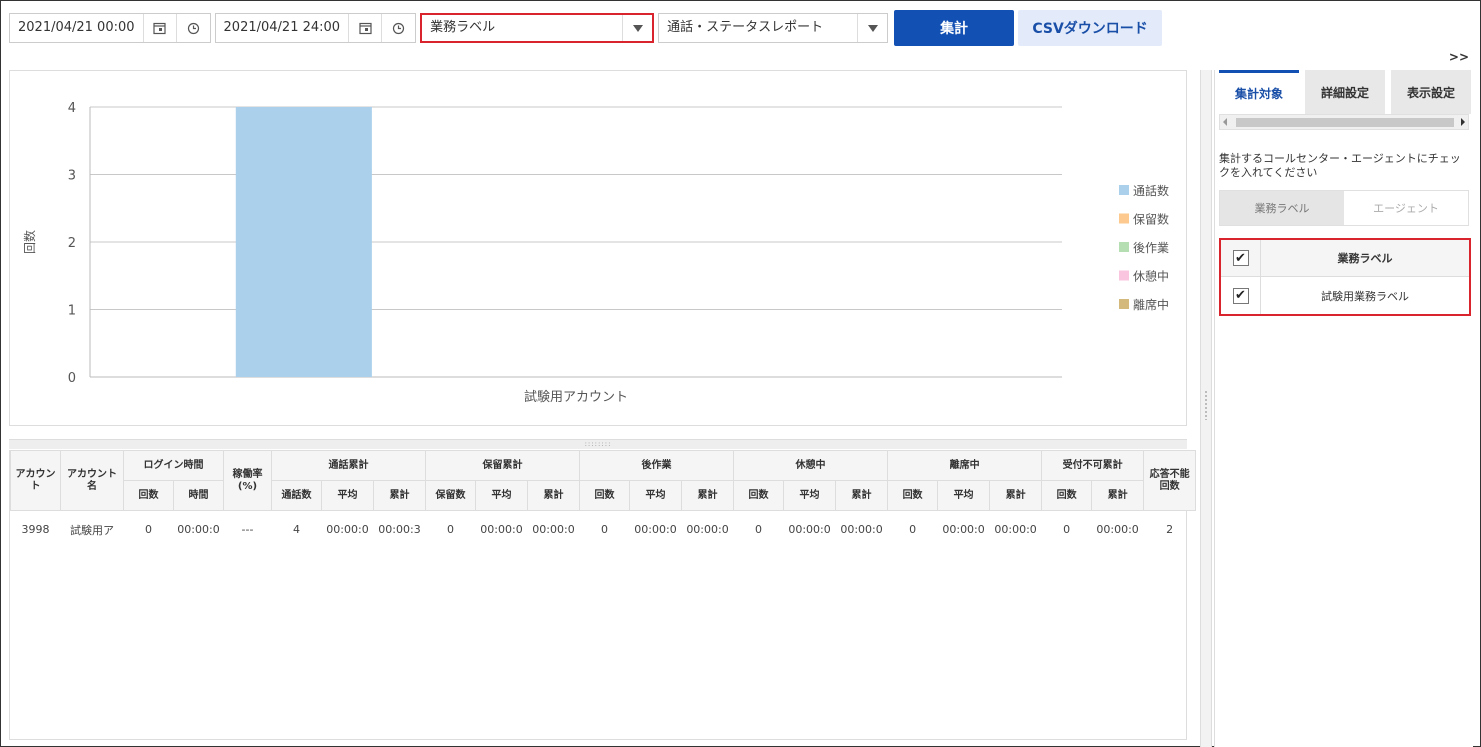  I want to click on subtab-business-label: 業務ラベル, so click(1282, 208).